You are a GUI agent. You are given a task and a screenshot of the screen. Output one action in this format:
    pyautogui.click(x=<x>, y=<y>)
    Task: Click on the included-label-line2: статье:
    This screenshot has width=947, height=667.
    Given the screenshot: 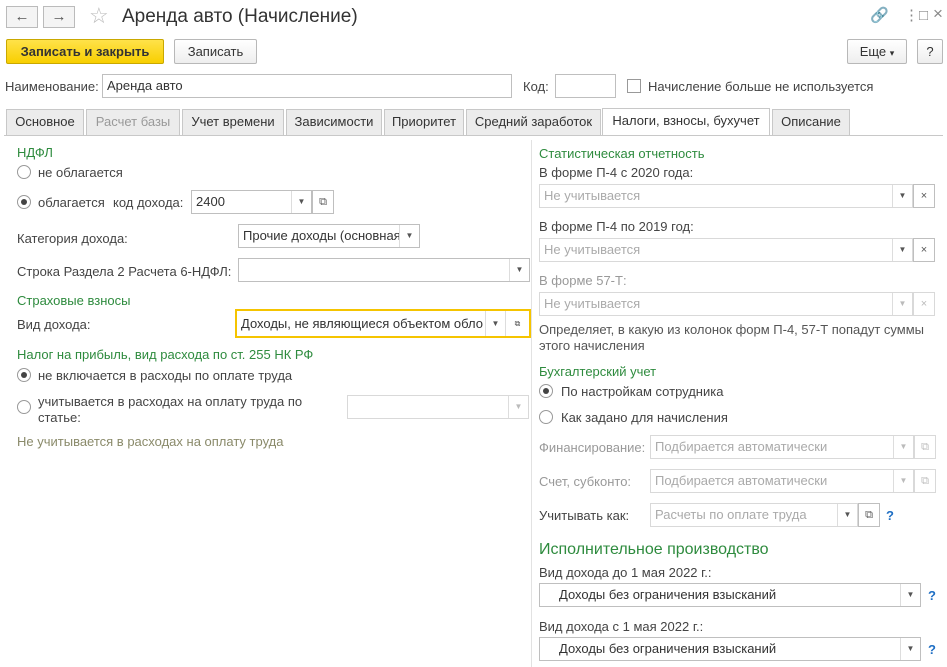 What is the action you would take?
    pyautogui.click(x=59, y=417)
    